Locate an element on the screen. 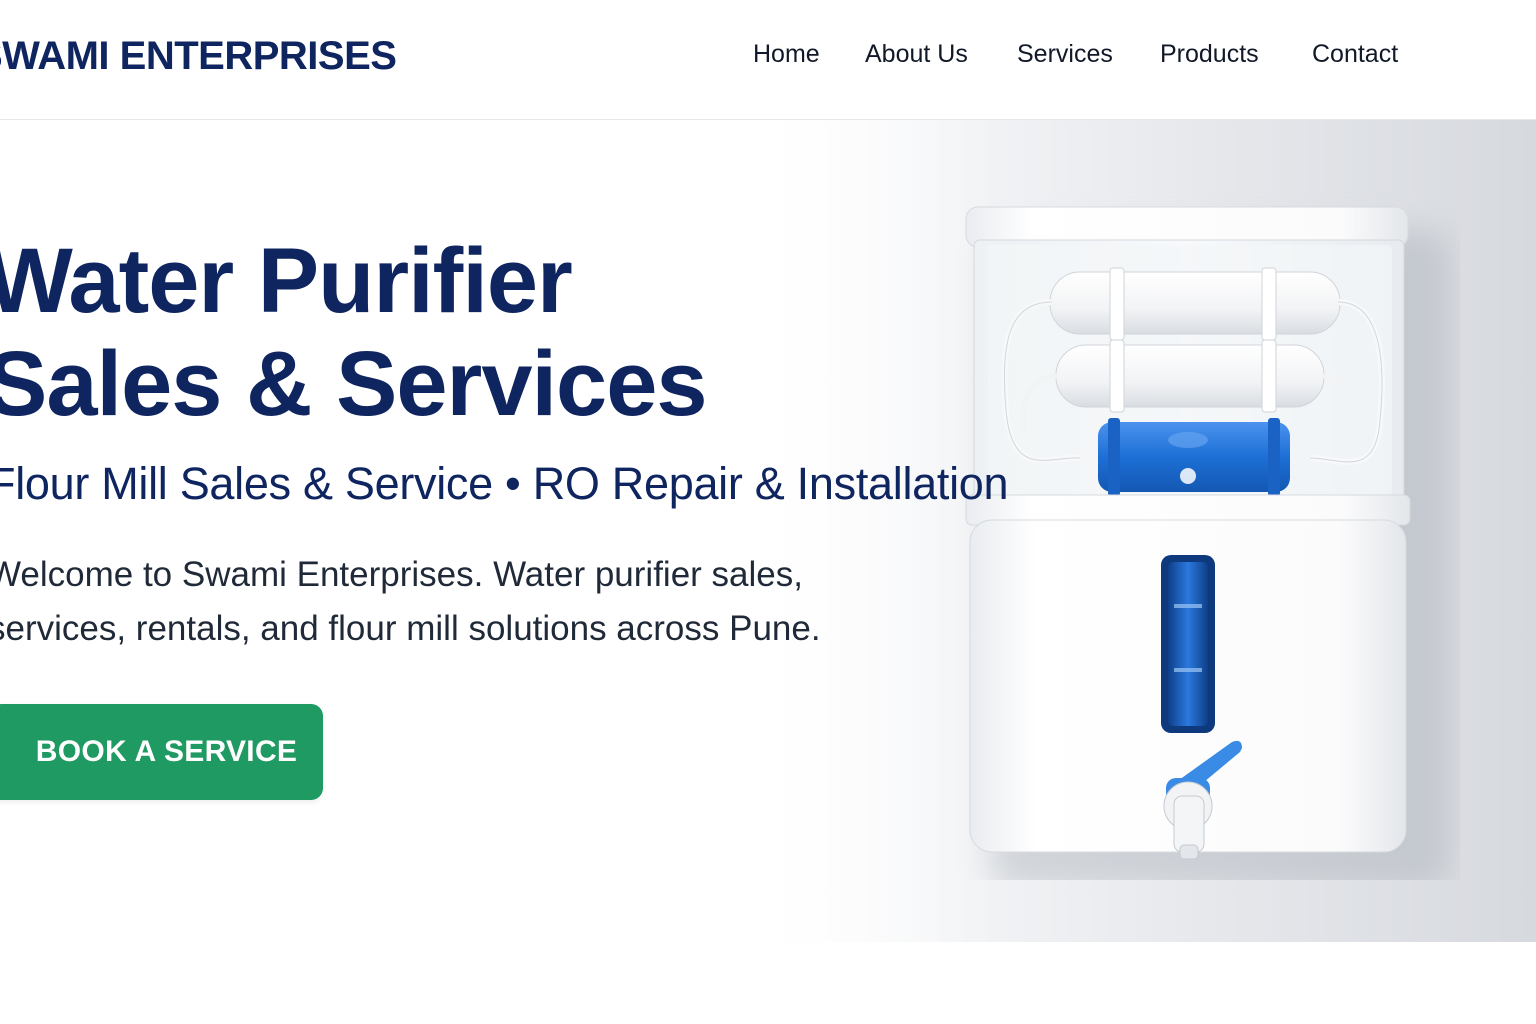 The width and height of the screenshot is (1536, 1024). nav-link-services: Services is located at coordinates (1065, 54).